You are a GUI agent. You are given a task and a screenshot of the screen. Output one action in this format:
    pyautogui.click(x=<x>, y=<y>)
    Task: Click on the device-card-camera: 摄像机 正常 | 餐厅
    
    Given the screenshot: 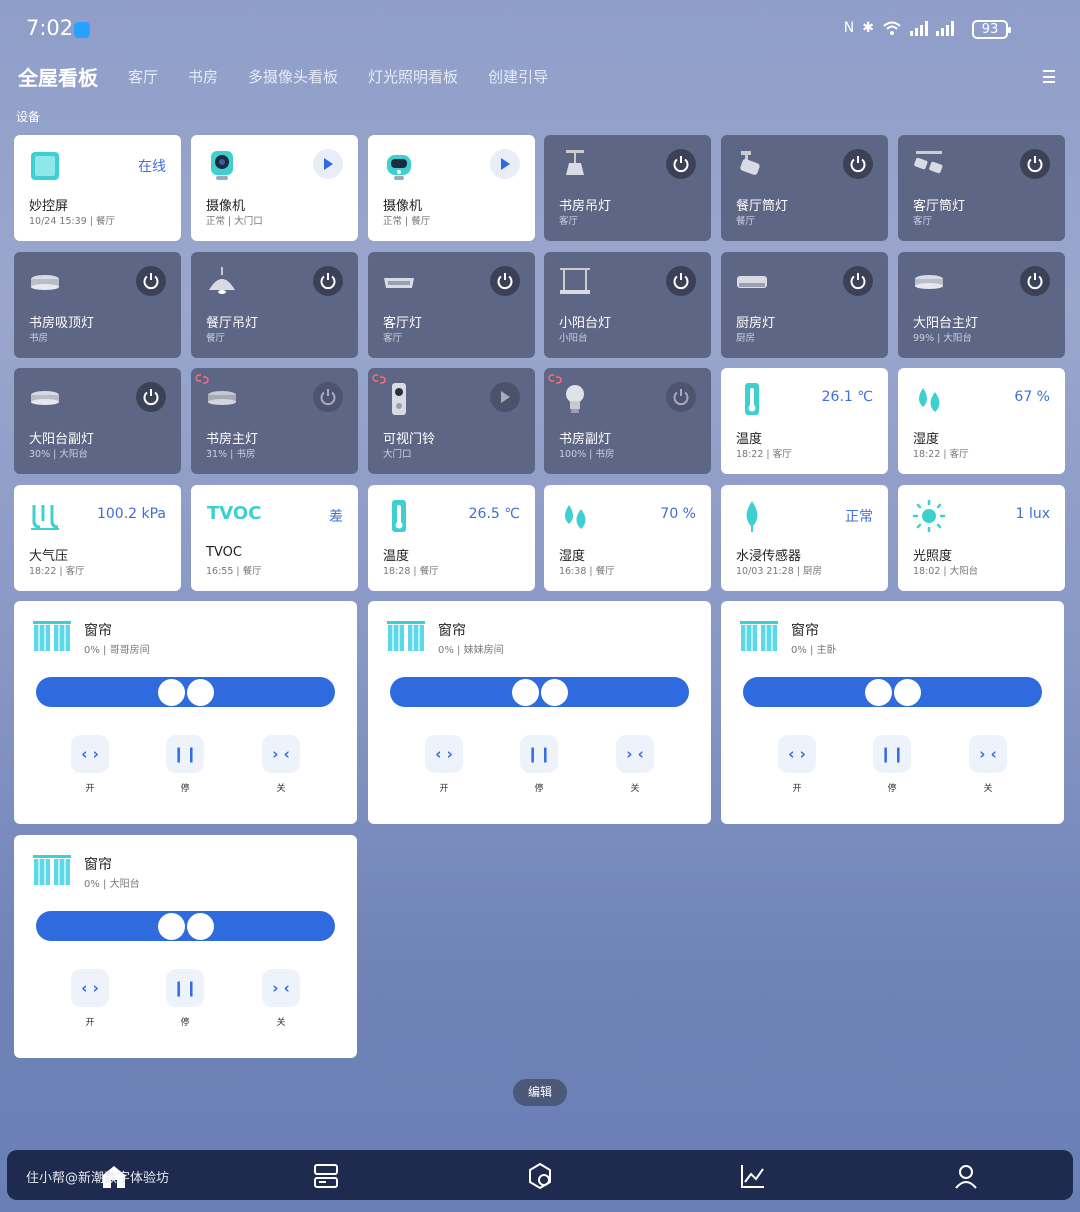 What is the action you would take?
    pyautogui.click(x=451, y=188)
    